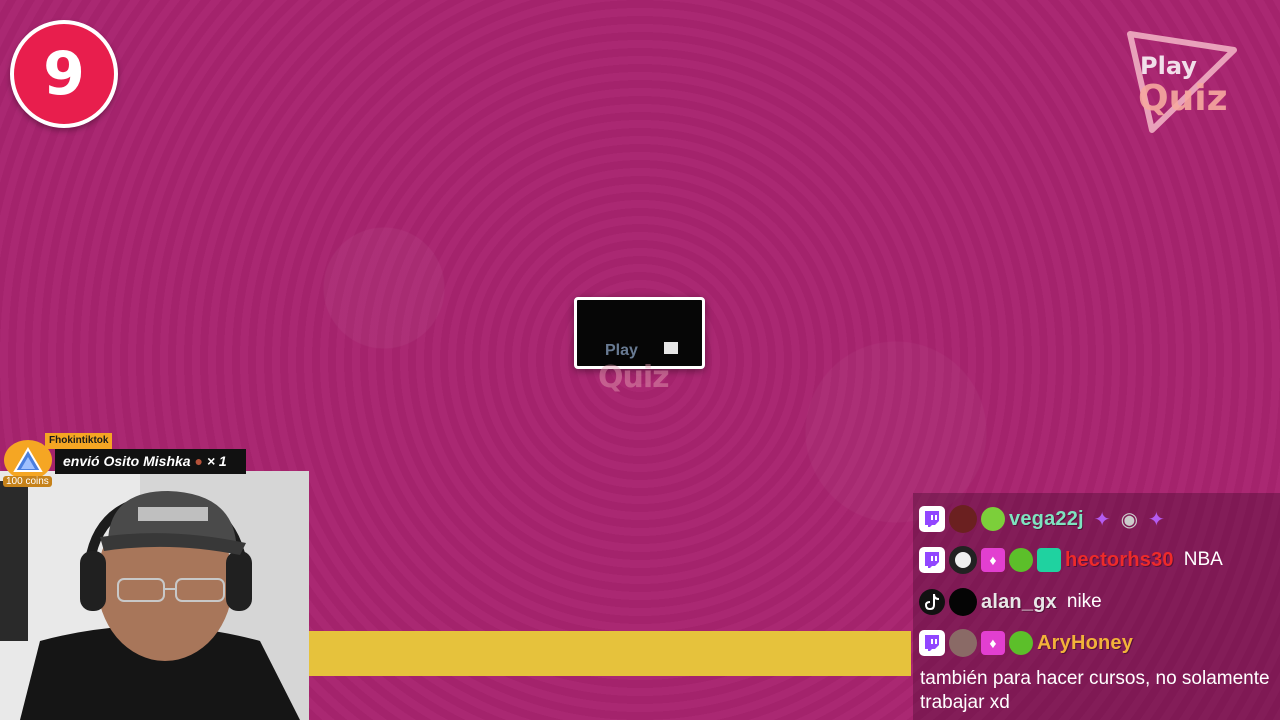 This screenshot has width=1280, height=720. Describe the element at coordinates (127, 461) in the screenshot. I see `gift-message-text: envió Osito Mishka` at that location.